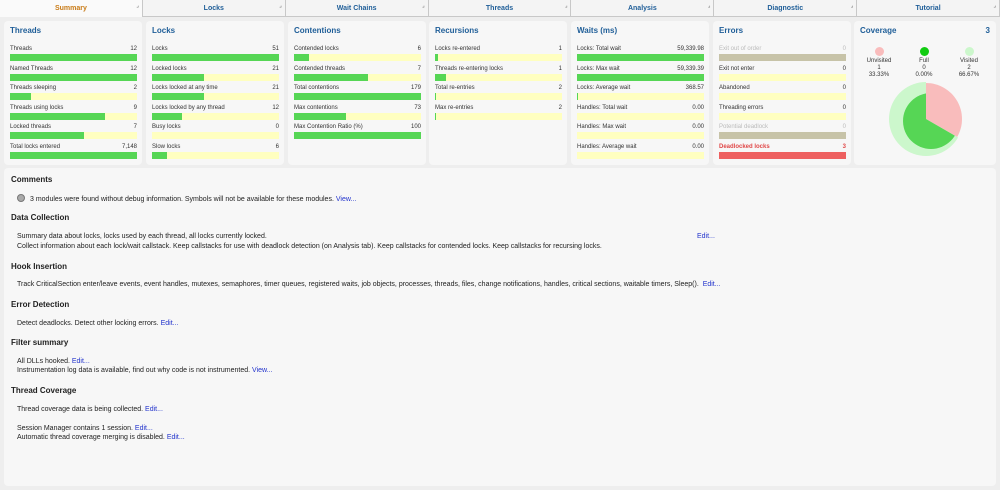 This screenshot has width=1000, height=490. What do you see at coordinates (320, 68) in the screenshot?
I see `stat-label: Contended threads` at bounding box center [320, 68].